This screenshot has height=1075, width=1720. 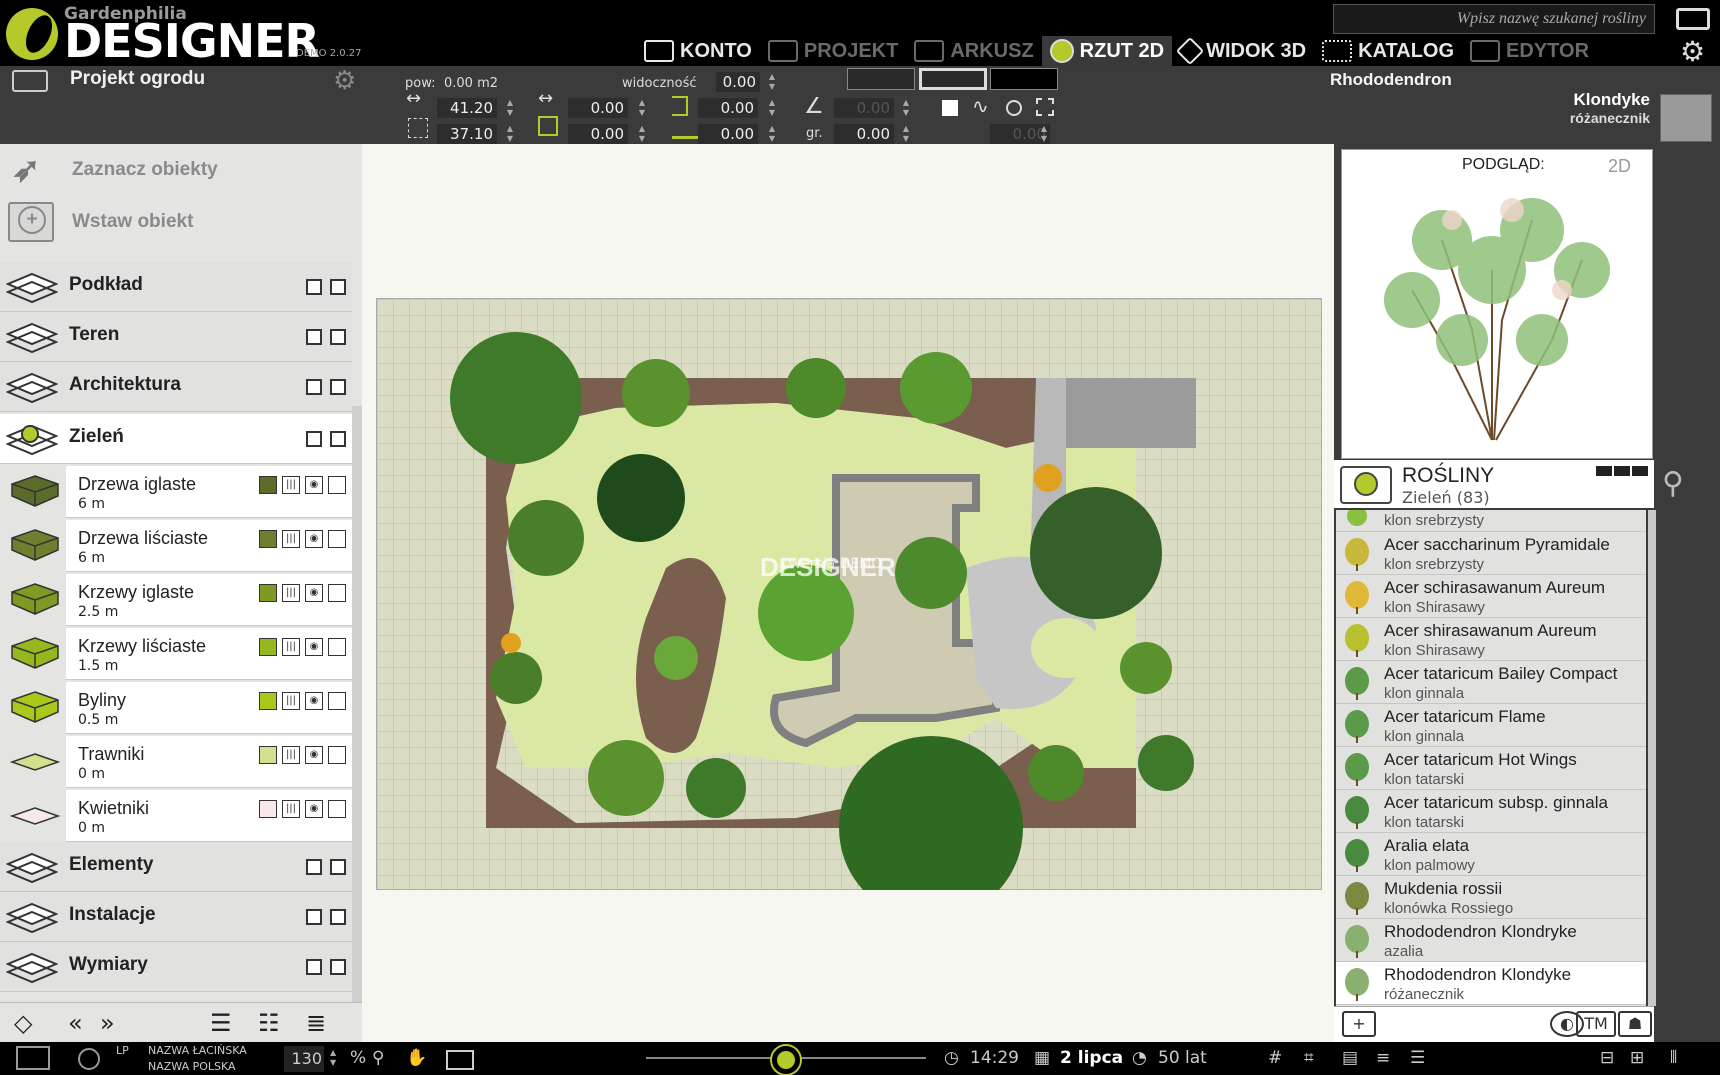 What do you see at coordinates (209, 708) in the screenshot?
I see `sublayer-byliny: Byliny 0.5 m ||| ◉` at bounding box center [209, 708].